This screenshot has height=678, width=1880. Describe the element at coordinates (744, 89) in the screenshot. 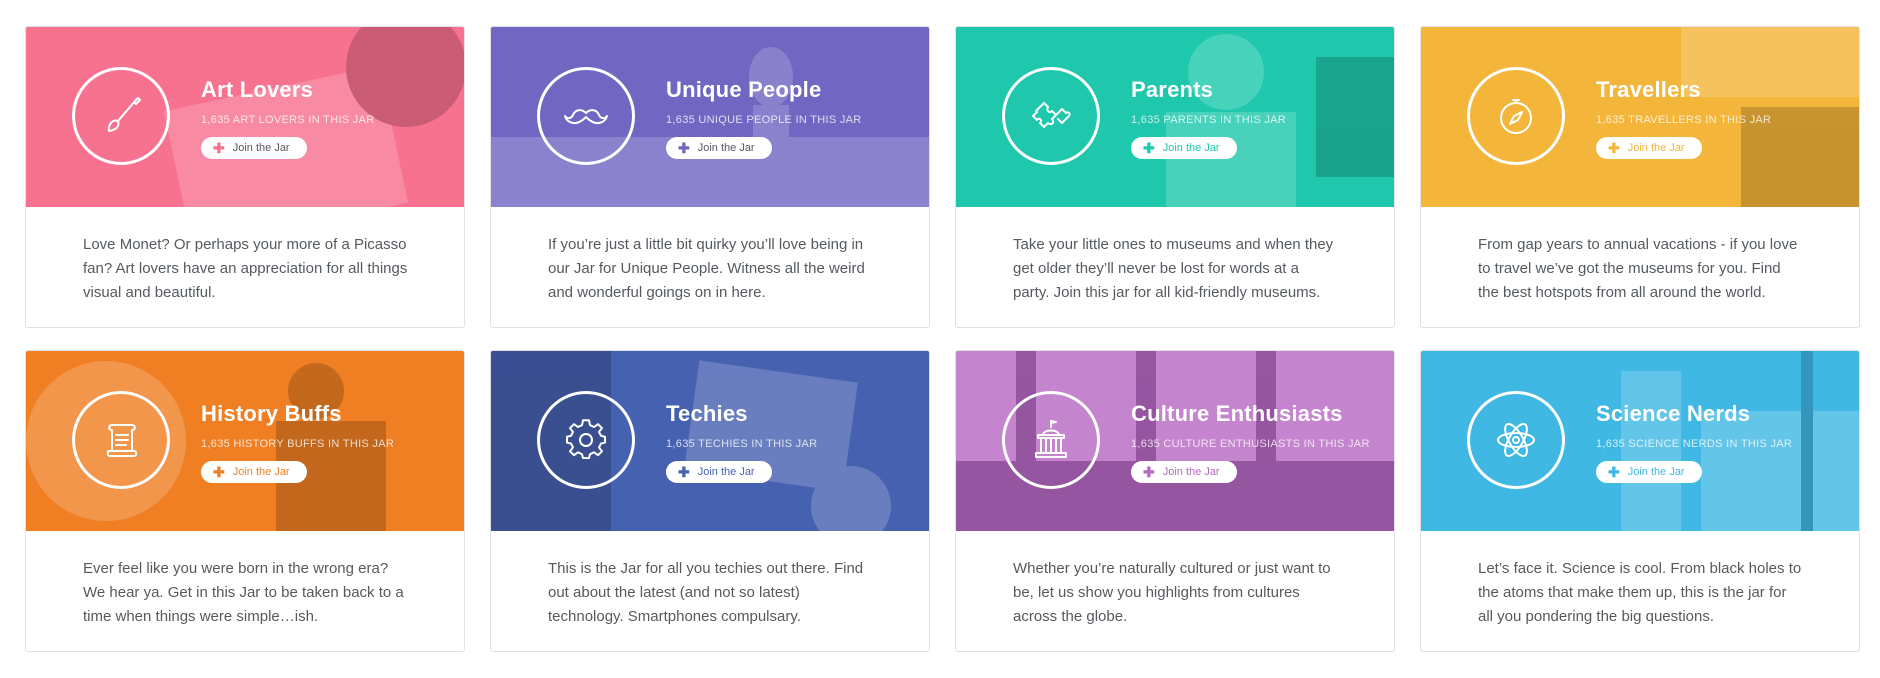

I see `card-title: Unique People` at that location.